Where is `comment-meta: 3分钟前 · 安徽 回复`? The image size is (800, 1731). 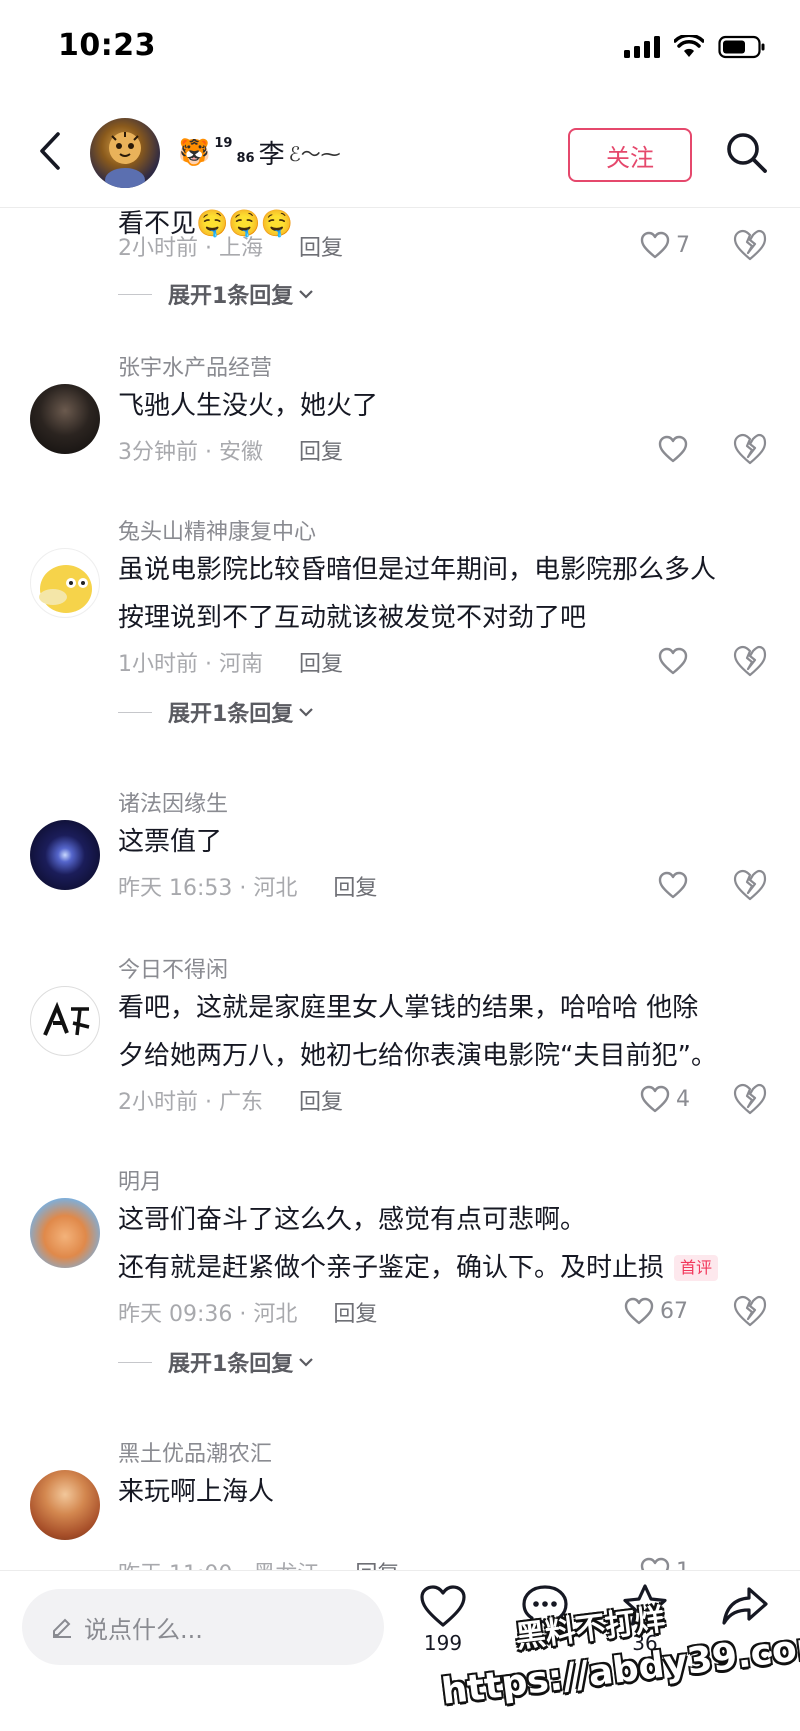 comment-meta: 3分钟前 · 安徽 回复 is located at coordinates (230, 450).